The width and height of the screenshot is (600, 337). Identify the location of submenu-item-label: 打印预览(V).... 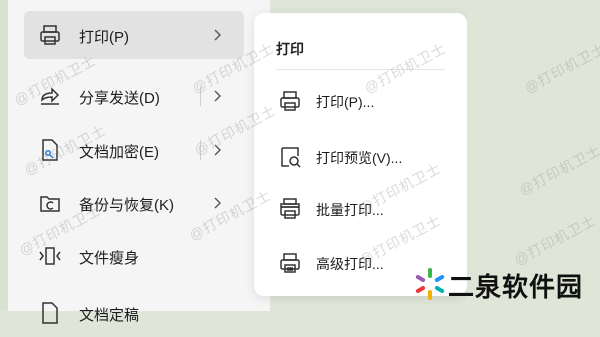
(359, 158).